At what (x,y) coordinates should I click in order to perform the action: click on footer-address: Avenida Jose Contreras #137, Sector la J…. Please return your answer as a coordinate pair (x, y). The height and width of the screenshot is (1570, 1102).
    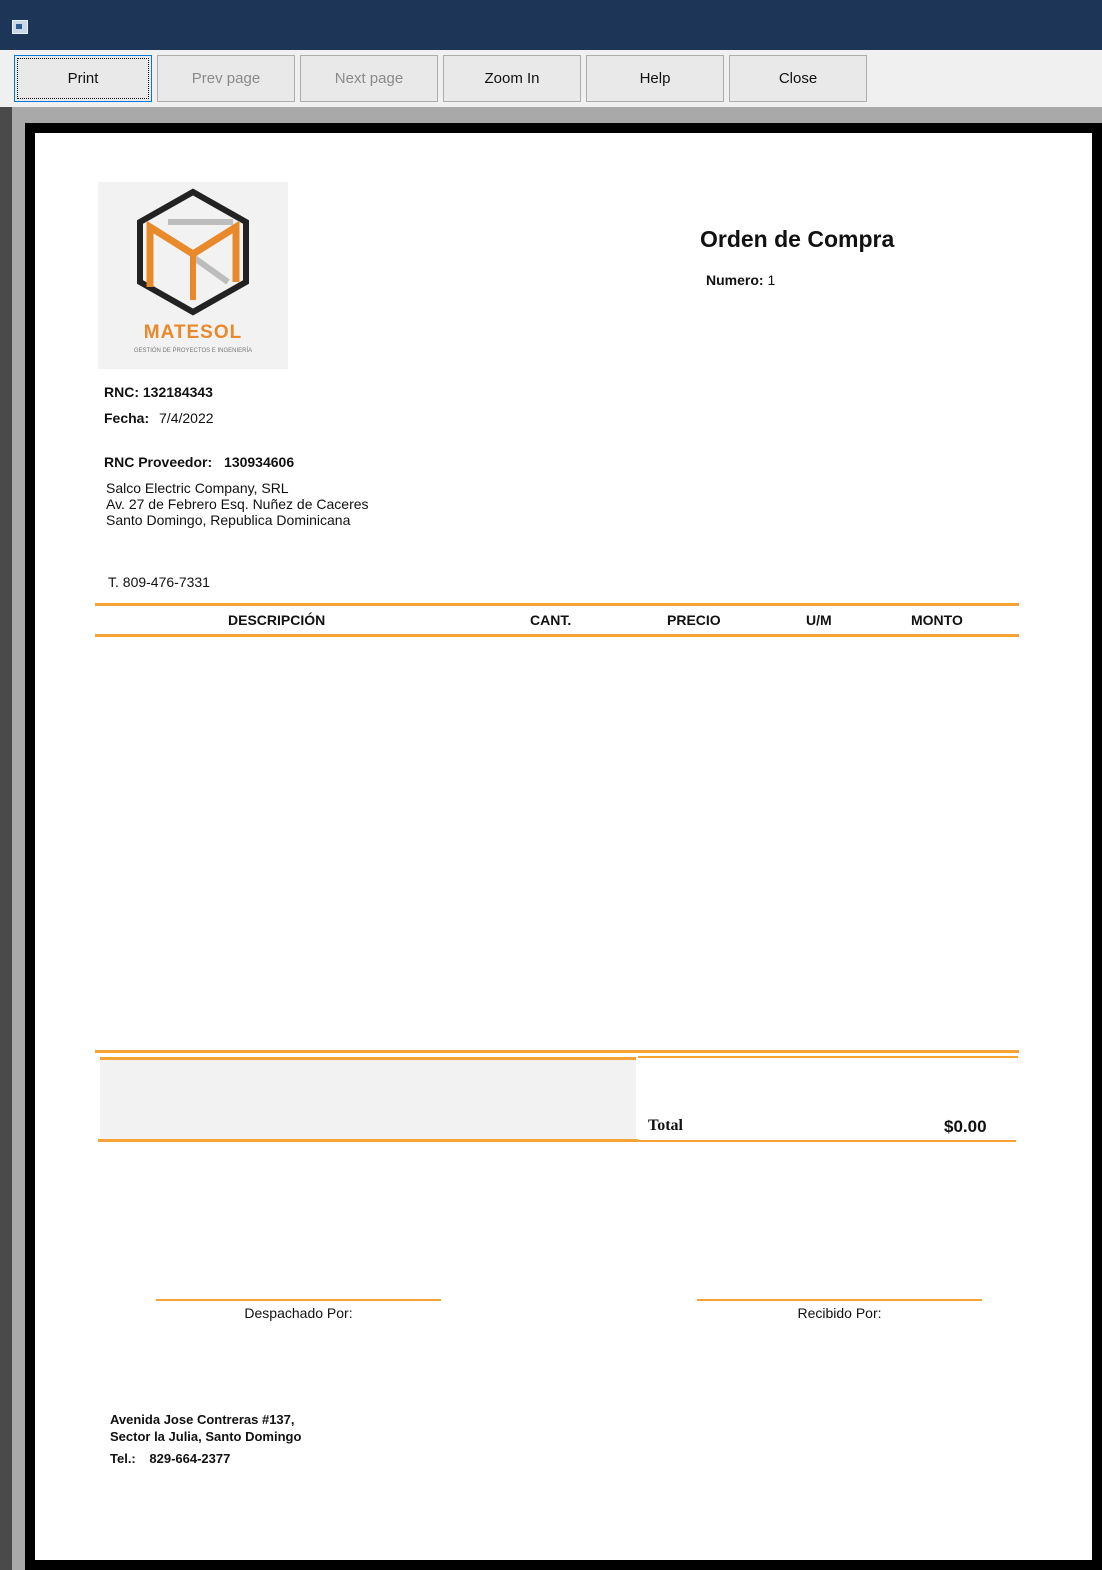
    Looking at the image, I should click on (205, 1428).